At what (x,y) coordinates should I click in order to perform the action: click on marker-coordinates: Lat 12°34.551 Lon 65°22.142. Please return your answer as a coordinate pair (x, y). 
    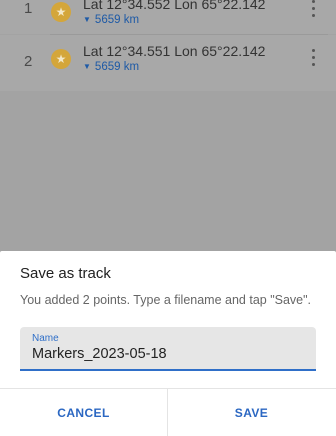
    Looking at the image, I should click on (174, 51).